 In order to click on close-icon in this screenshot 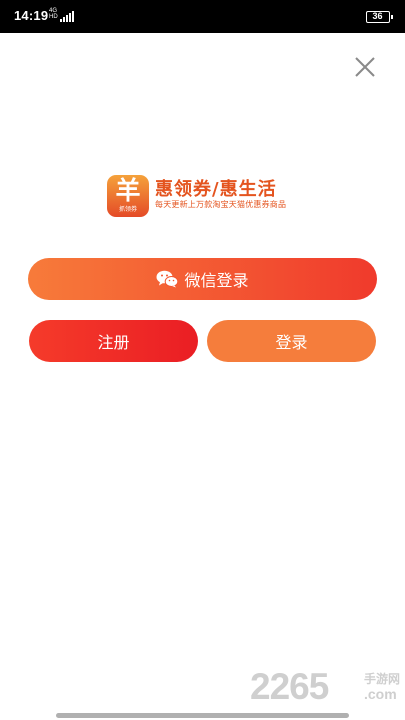, I will do `click(365, 67)`.